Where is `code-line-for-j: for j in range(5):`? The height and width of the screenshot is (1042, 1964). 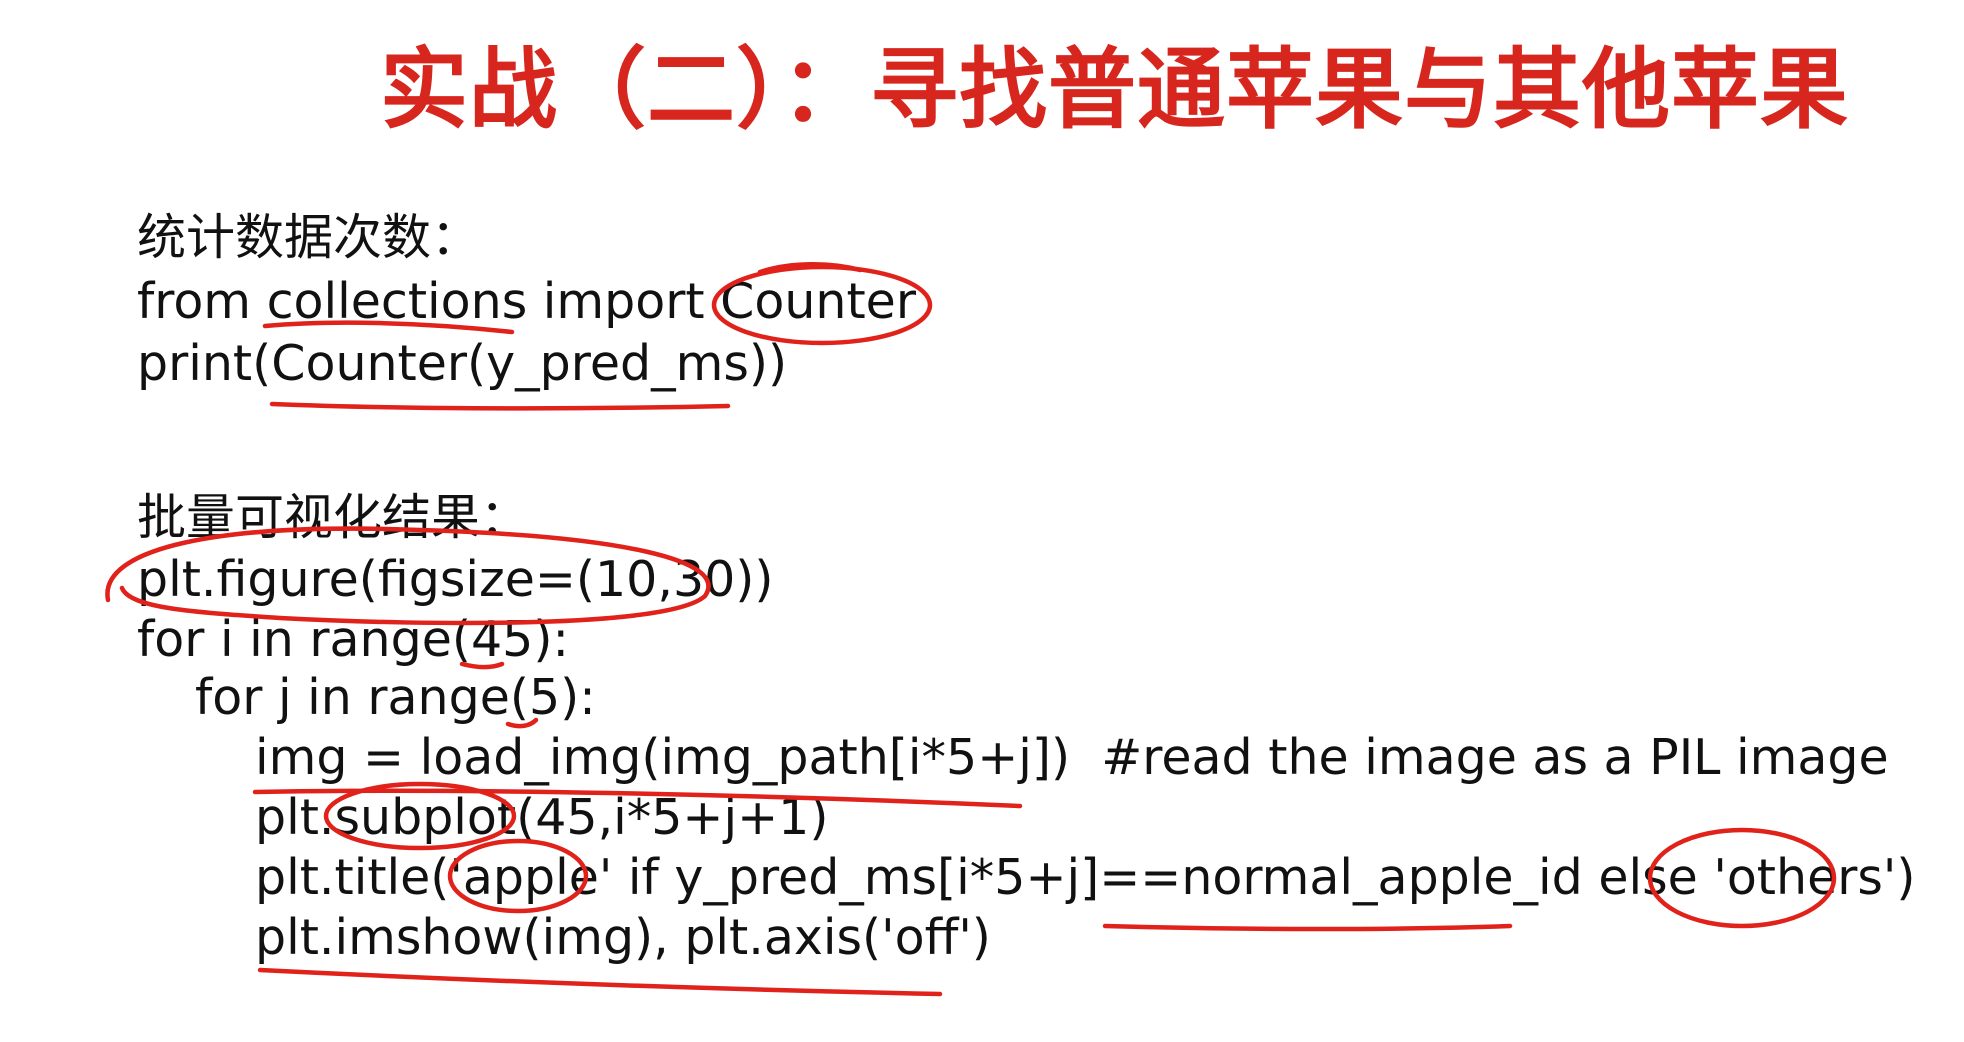
code-line-for-j: for j in range(5): is located at coordinates (395, 697).